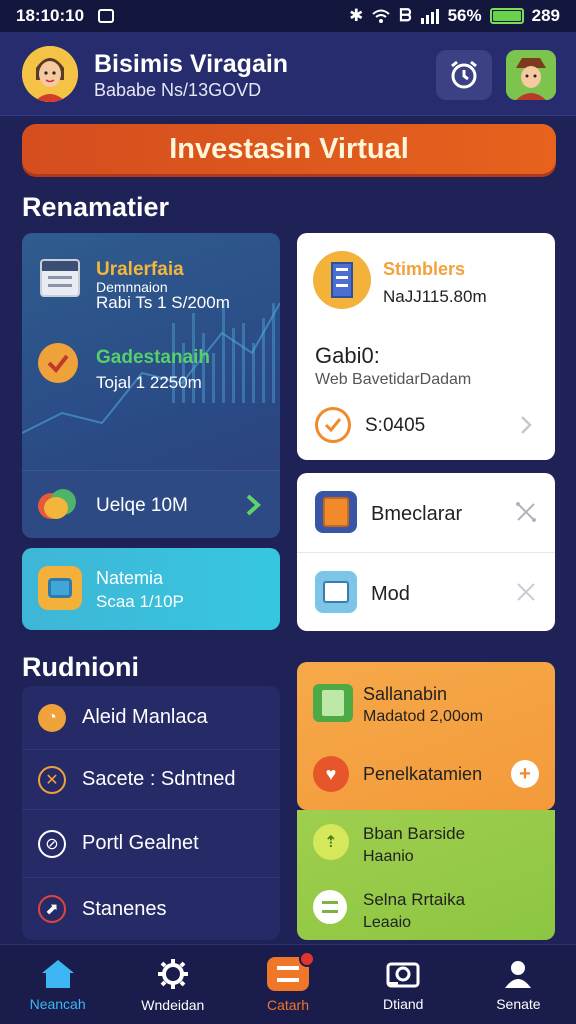 The image size is (576, 1024). What do you see at coordinates (288, 16) in the screenshot?
I see `status-bar: 18:10:10 ✱ ᗷ 56% 289` at bounding box center [288, 16].